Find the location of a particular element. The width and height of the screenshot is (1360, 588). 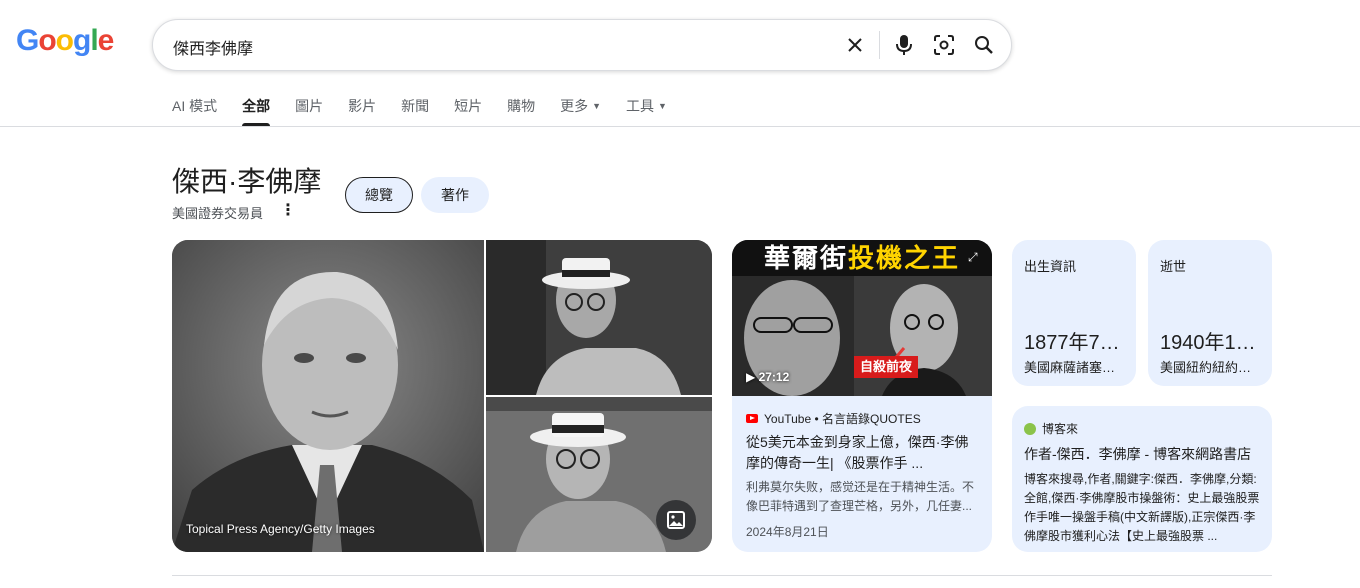

tab-all: 全部 is located at coordinates (256, 111).